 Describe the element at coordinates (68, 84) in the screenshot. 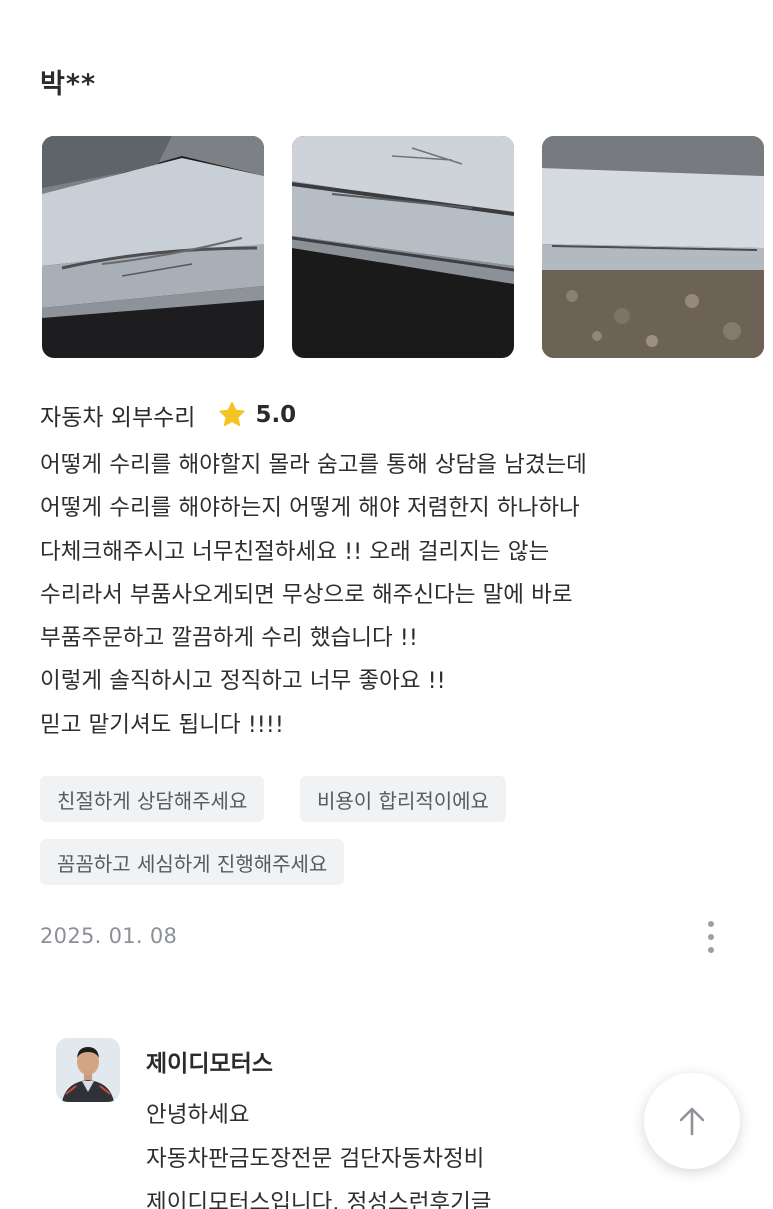

I see `reviewer-name: 박**` at that location.